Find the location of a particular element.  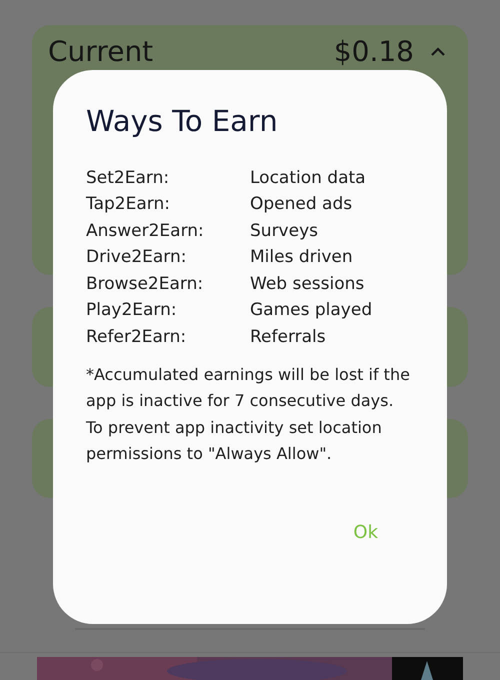

earn-method: Browse2Earn: is located at coordinates (145, 283).